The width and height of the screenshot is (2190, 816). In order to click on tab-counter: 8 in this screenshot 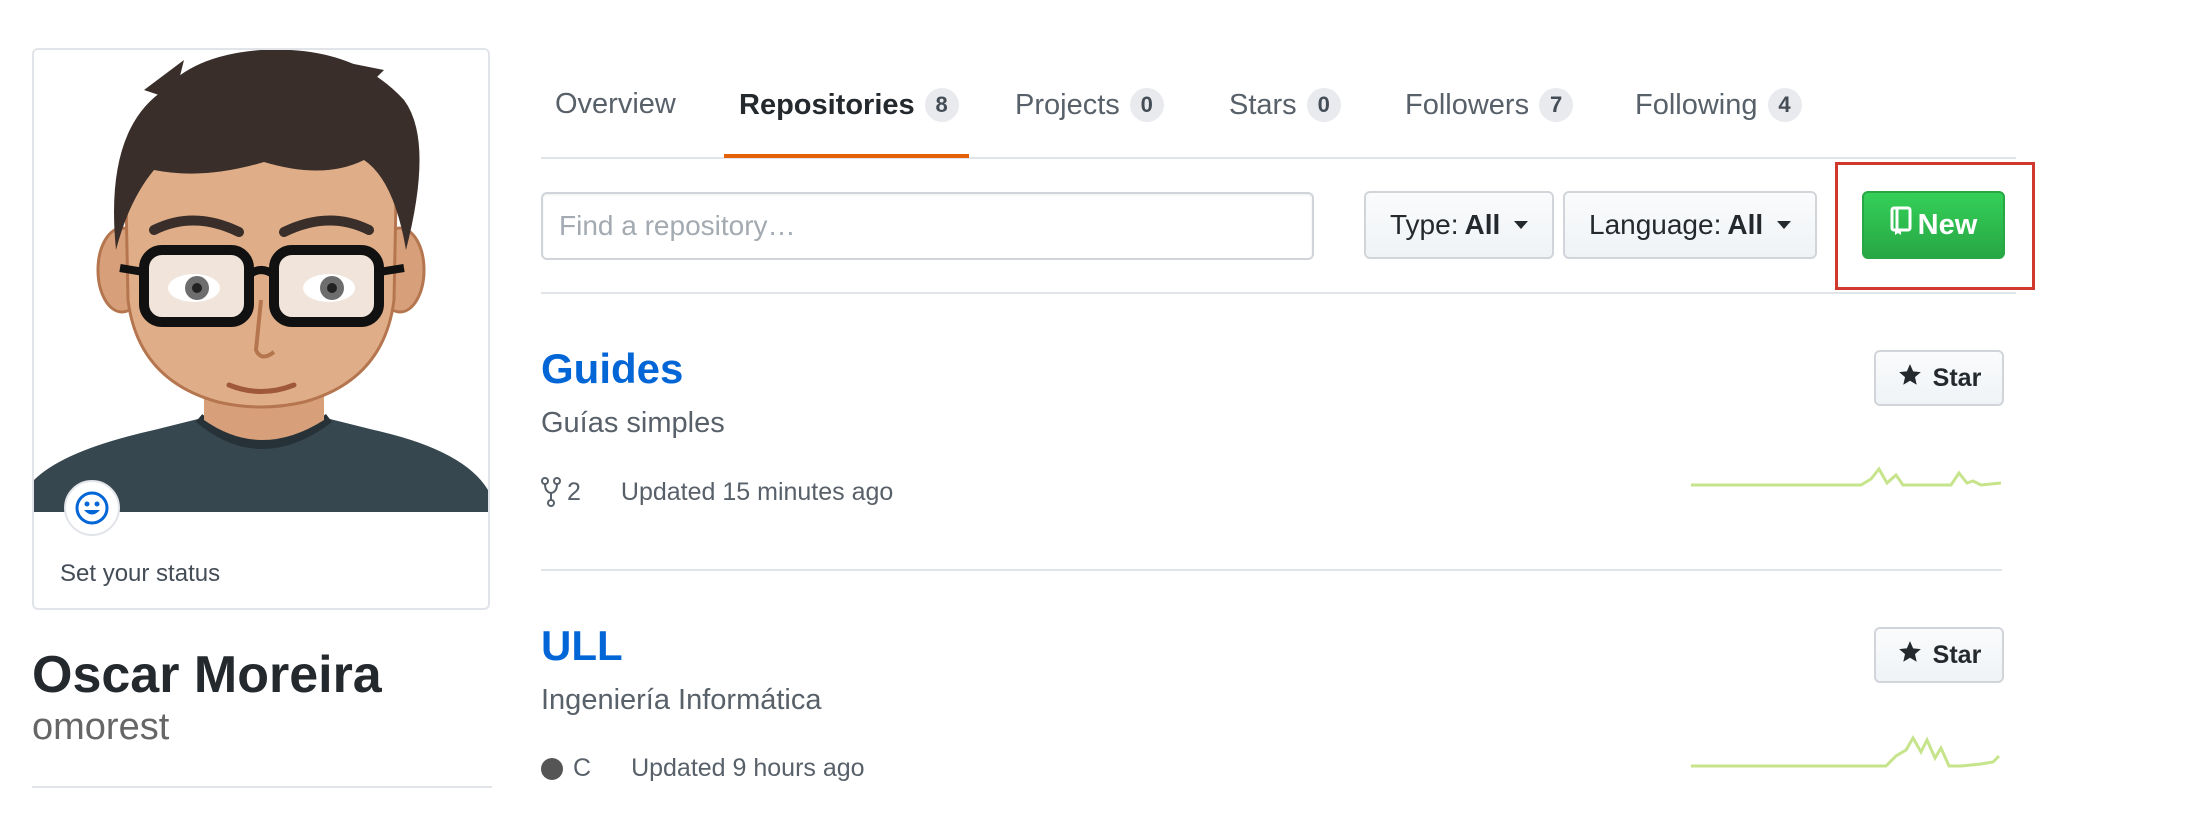, I will do `click(941, 105)`.